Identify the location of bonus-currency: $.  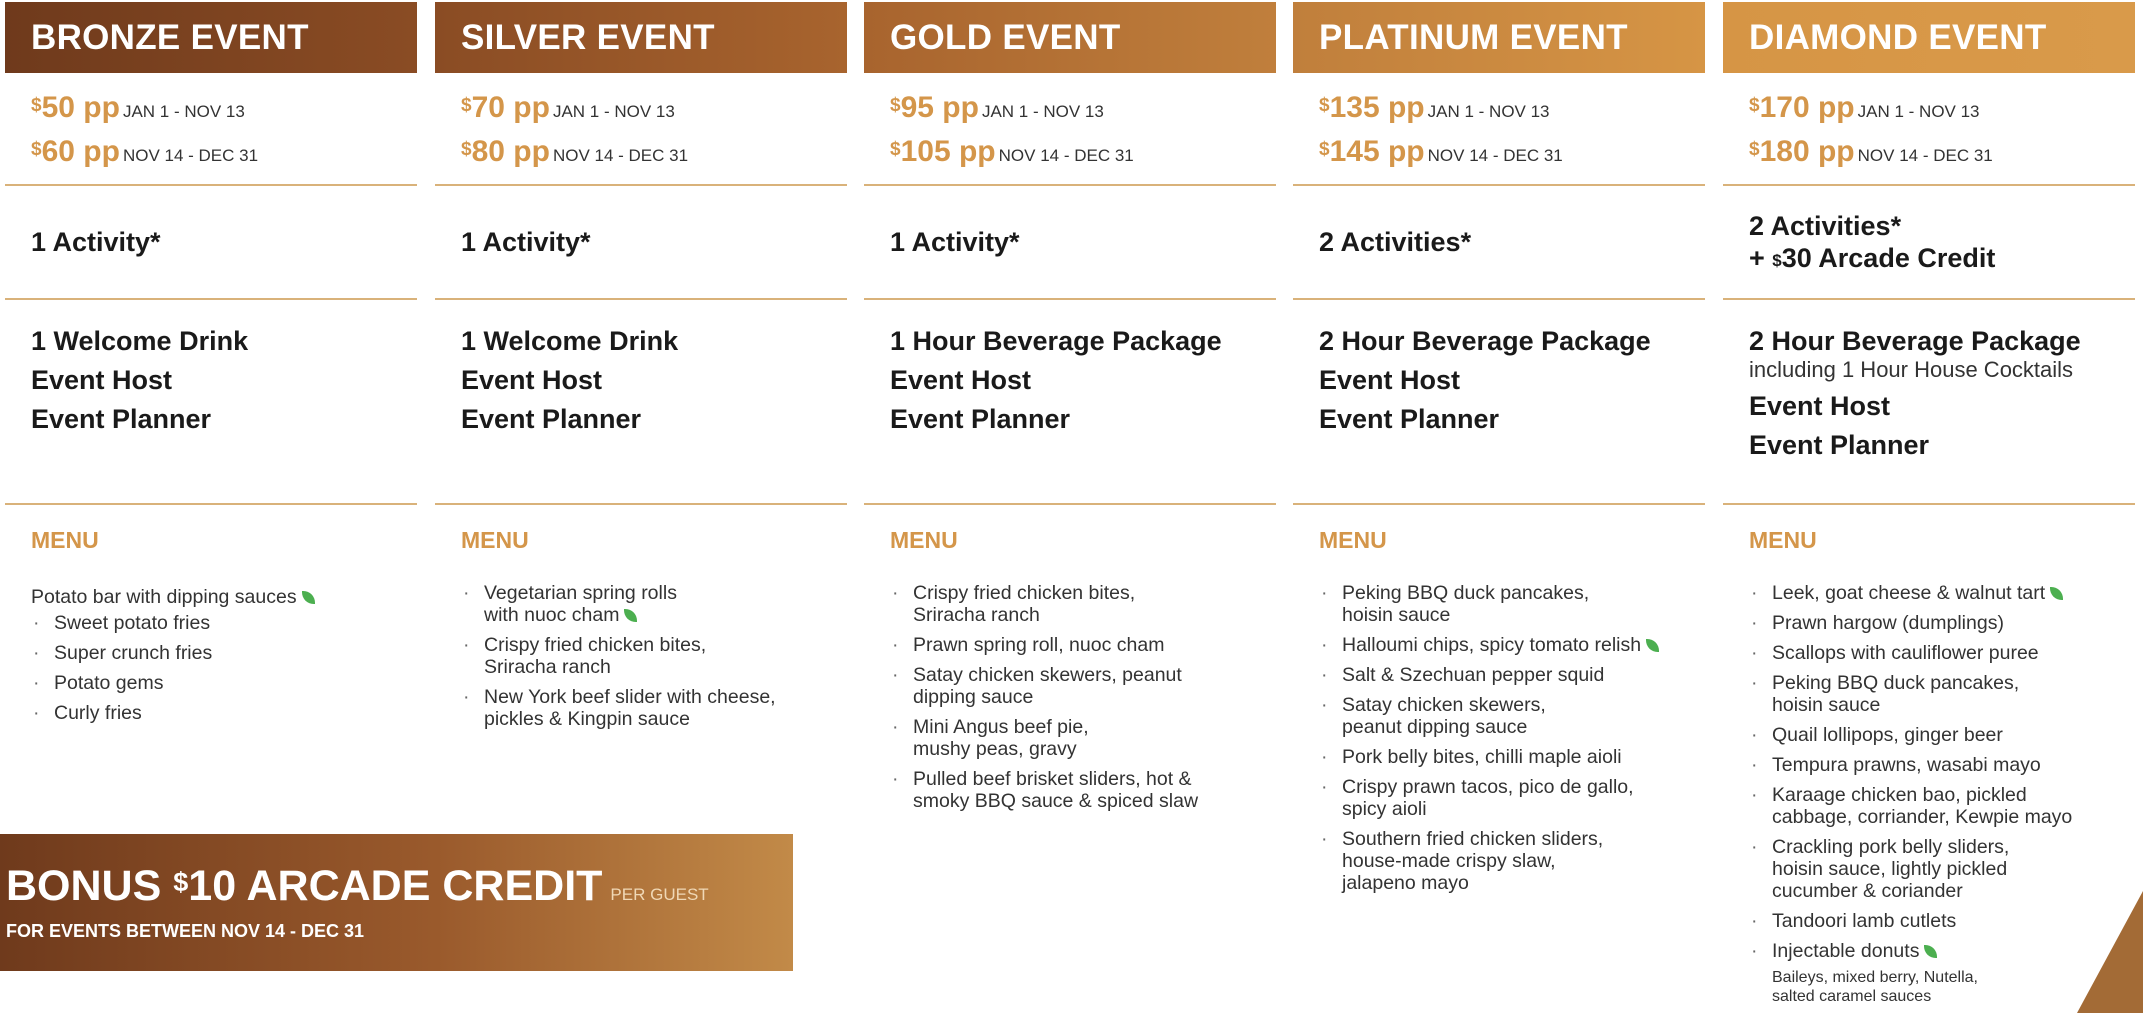
(181, 882).